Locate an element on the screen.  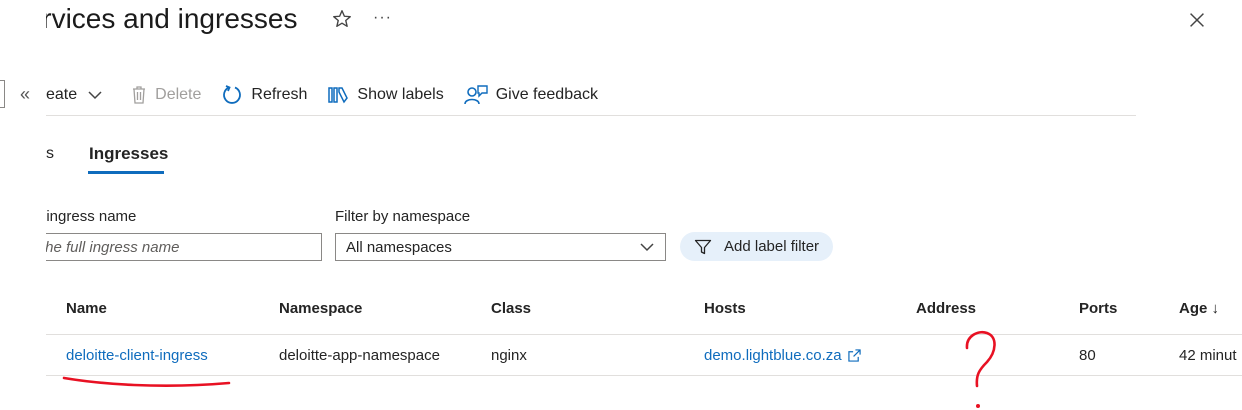
question-mark-dot is located at coordinates (978, 406).